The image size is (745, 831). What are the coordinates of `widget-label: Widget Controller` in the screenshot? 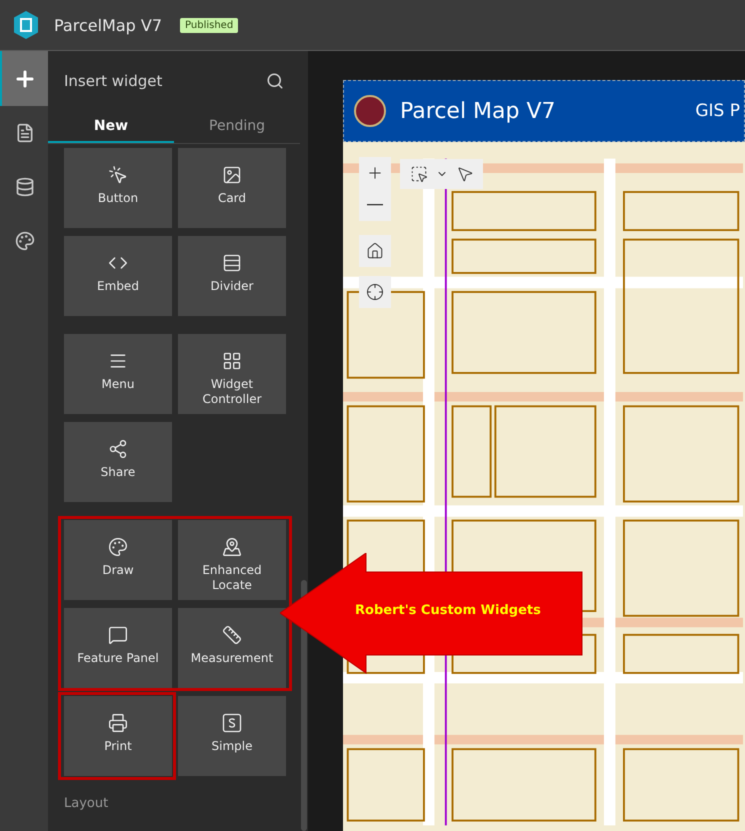 It's located at (232, 392).